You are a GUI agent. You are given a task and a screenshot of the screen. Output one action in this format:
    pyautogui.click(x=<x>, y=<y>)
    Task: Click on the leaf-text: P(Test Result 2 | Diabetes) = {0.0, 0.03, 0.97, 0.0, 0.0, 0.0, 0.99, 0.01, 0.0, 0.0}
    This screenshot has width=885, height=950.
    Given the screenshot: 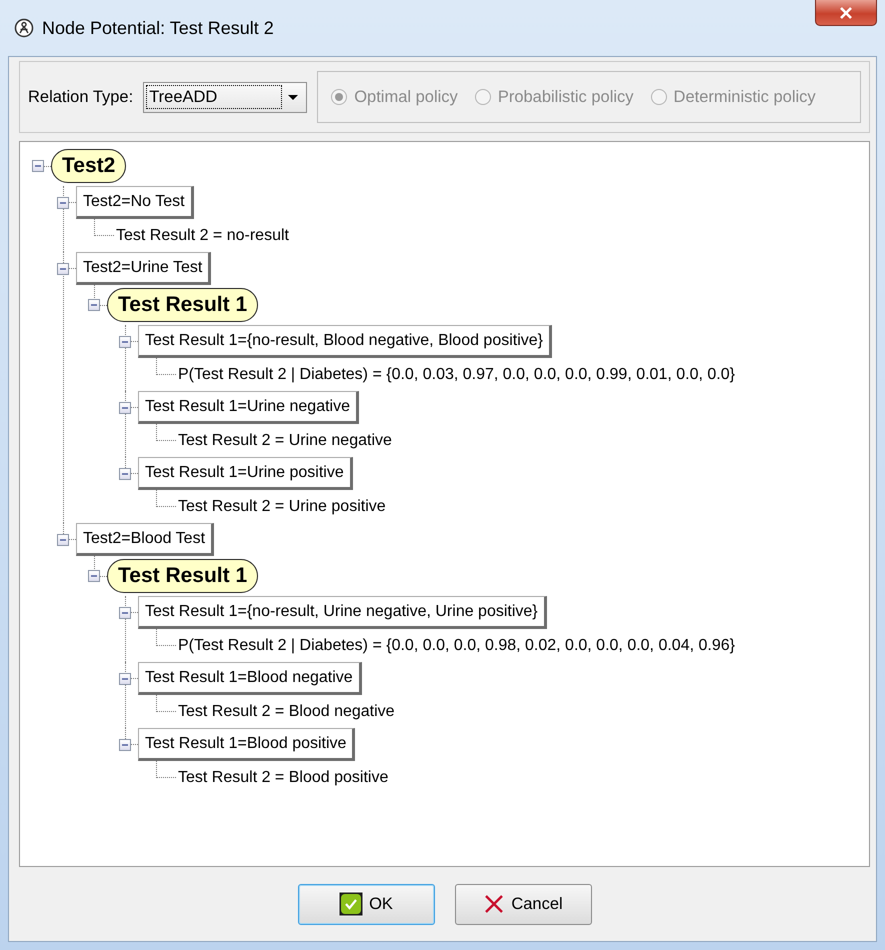 What is the action you would take?
    pyautogui.click(x=456, y=374)
    